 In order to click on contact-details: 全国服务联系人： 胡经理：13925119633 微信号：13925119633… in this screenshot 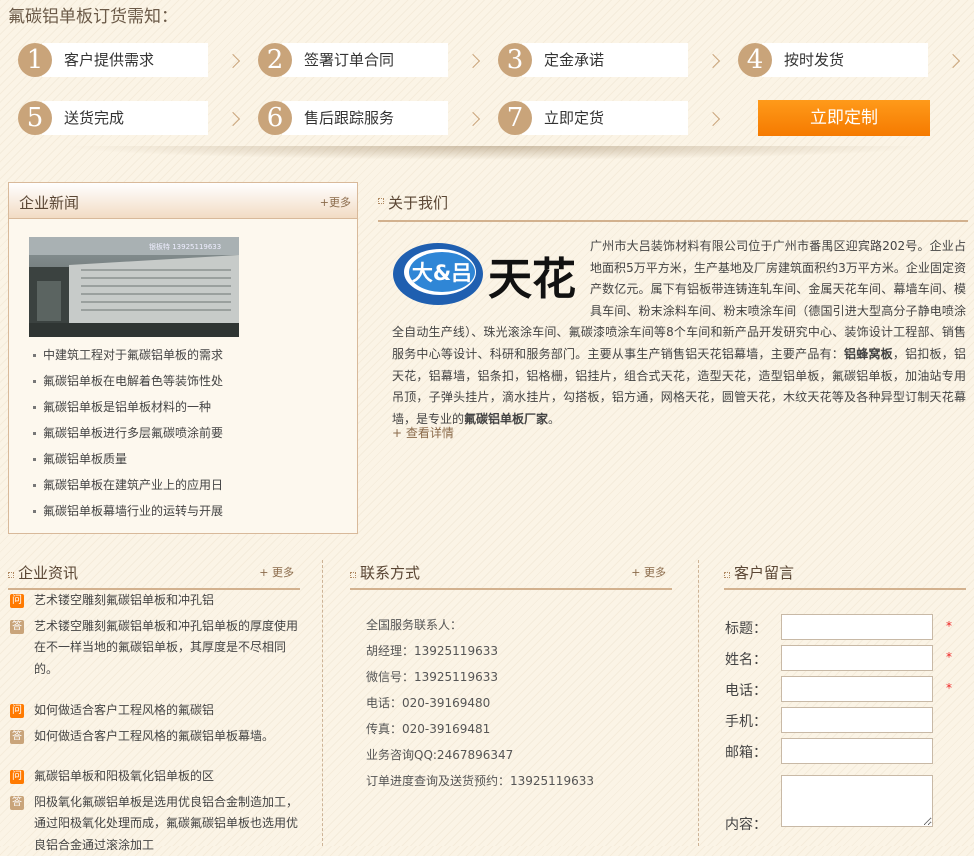, I will do `click(480, 703)`.